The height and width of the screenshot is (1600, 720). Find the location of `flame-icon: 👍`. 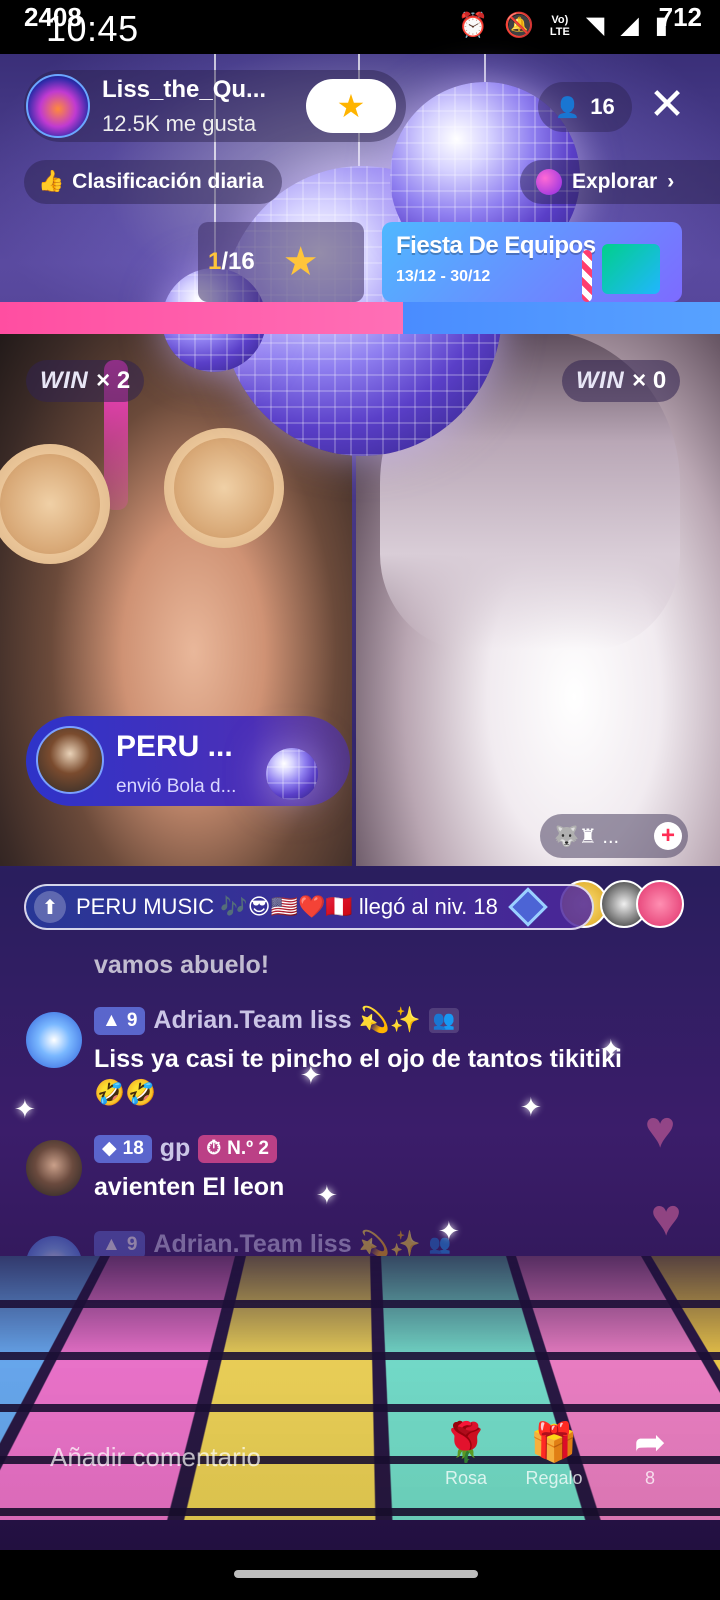

flame-icon: 👍 is located at coordinates (51, 181).